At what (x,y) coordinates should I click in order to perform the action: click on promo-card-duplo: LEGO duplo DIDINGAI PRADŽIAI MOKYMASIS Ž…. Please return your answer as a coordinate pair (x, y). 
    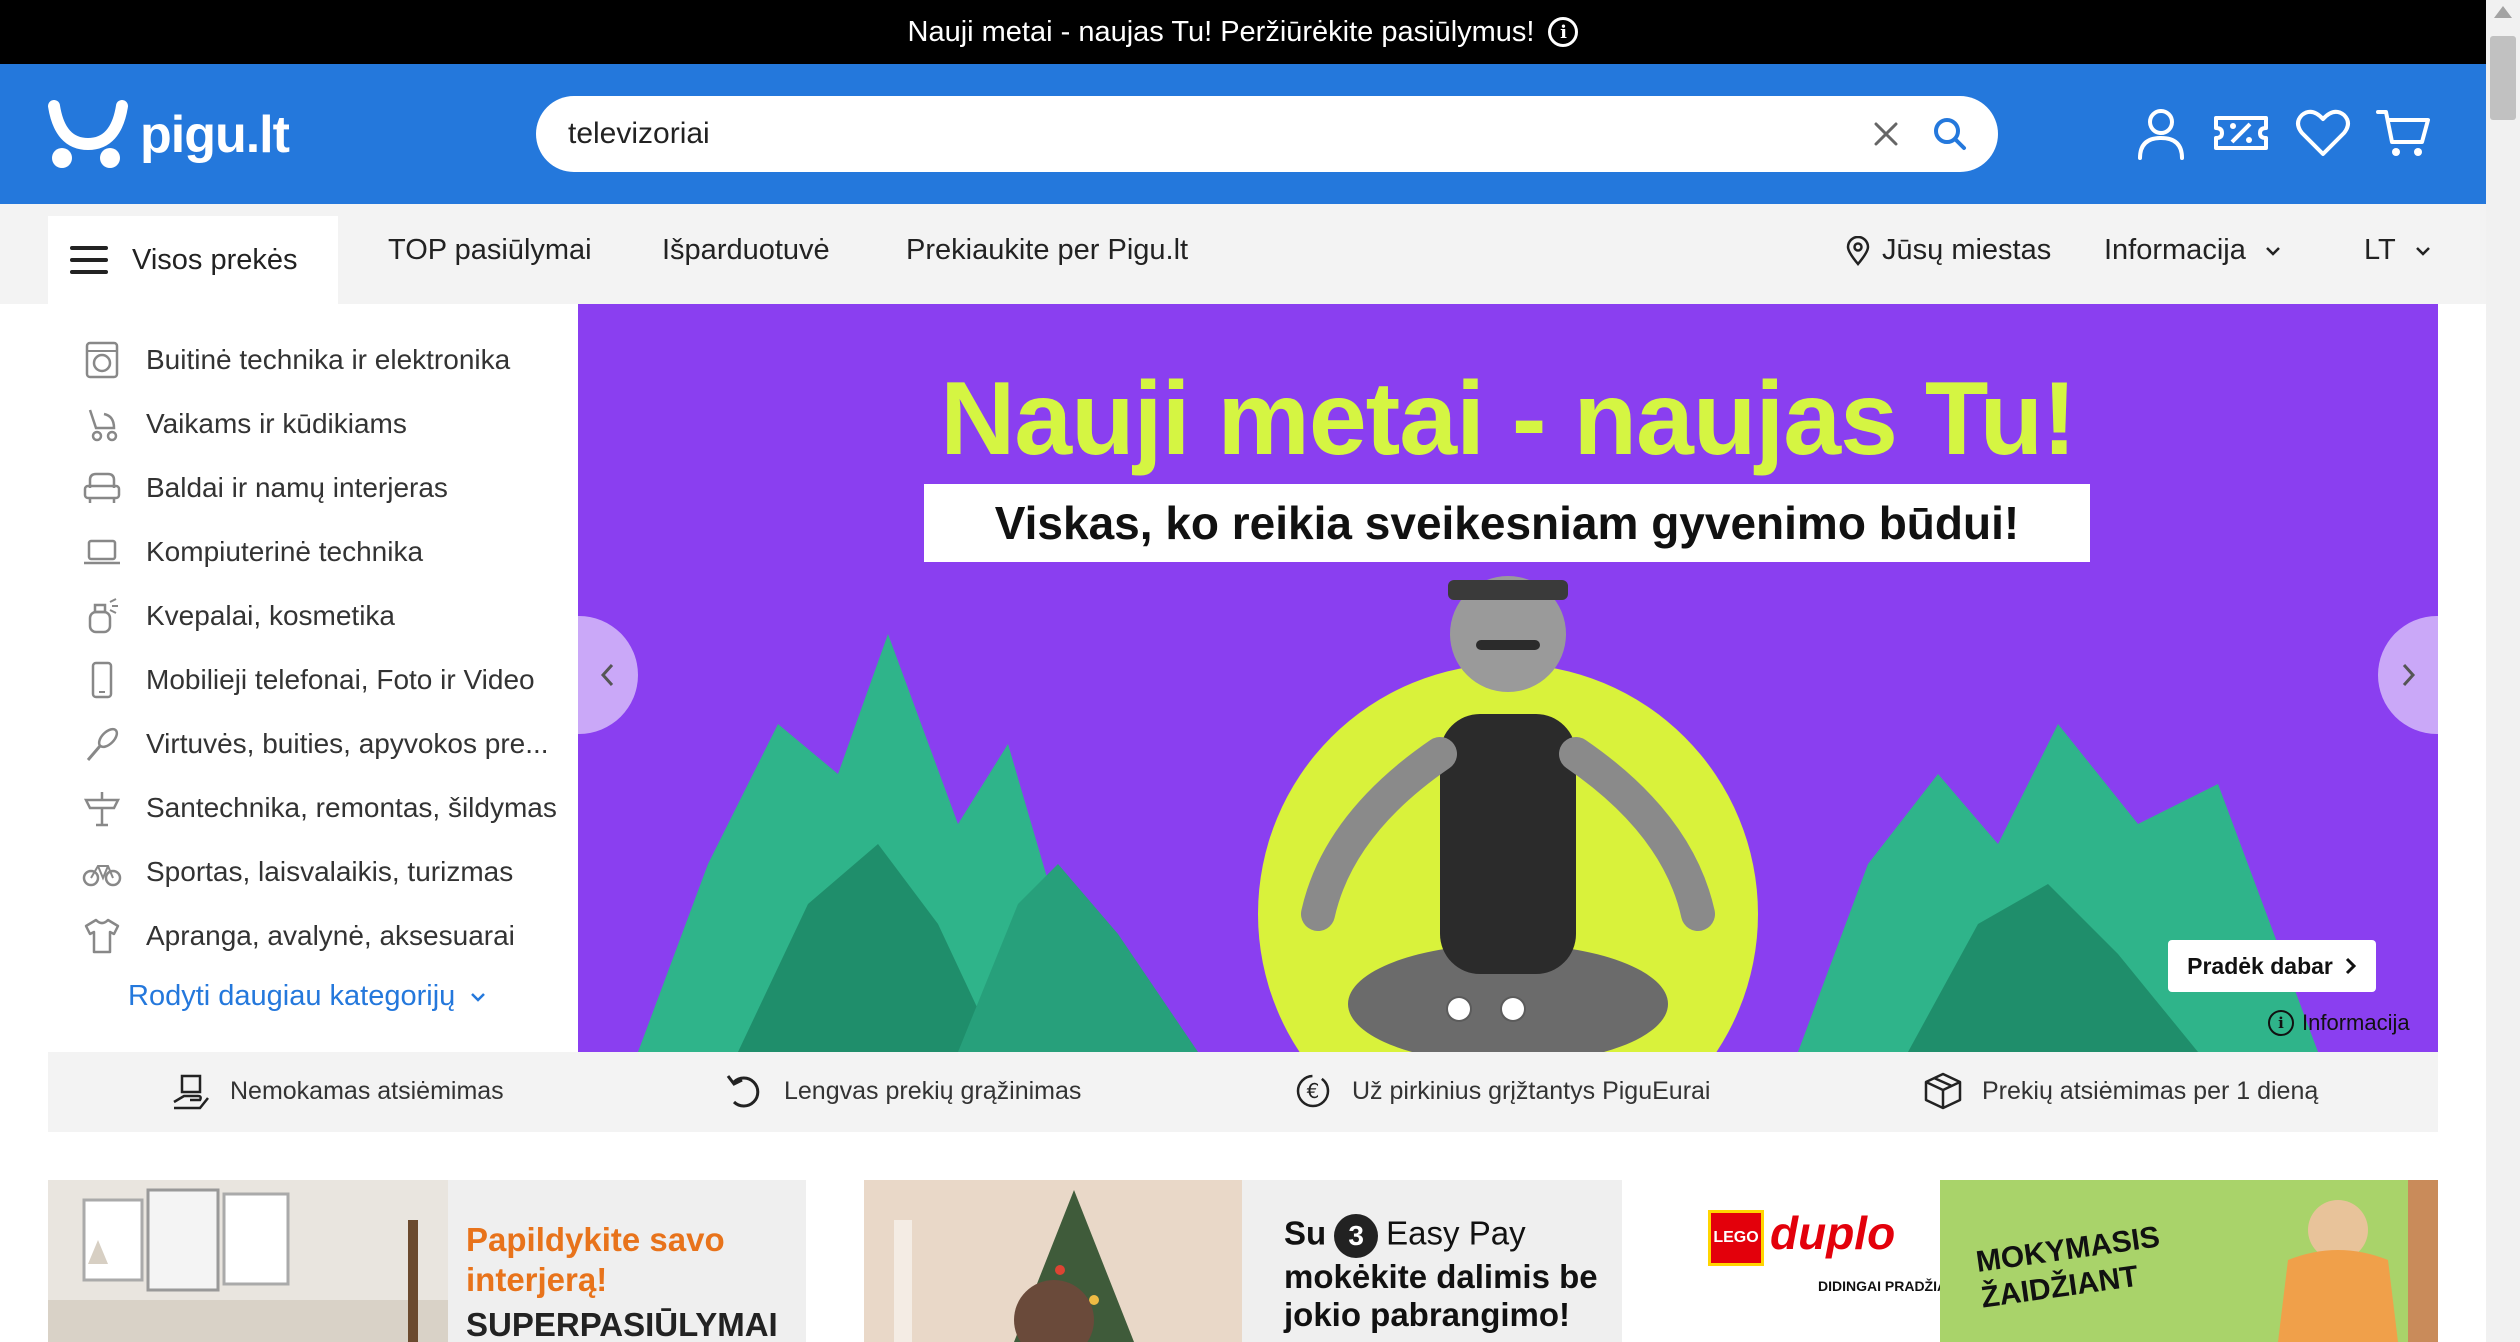
    Looking at the image, I should click on (2058, 1261).